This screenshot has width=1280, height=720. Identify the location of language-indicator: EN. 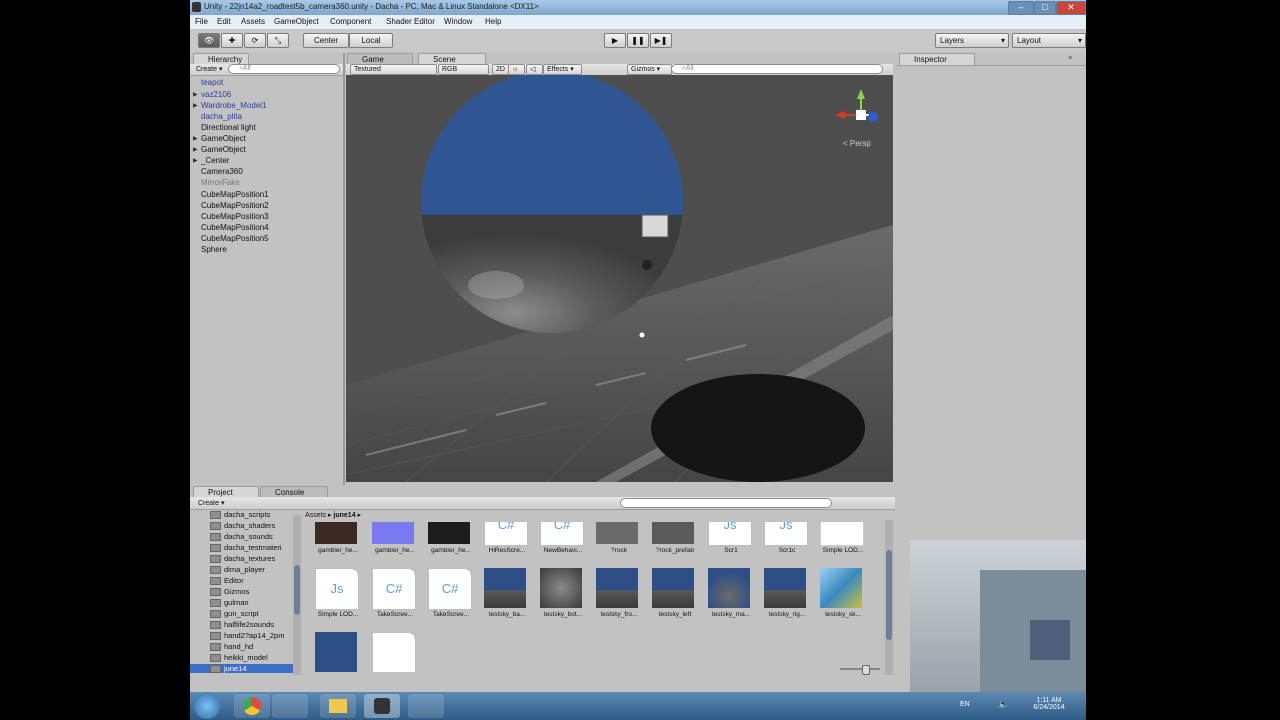
(965, 704).